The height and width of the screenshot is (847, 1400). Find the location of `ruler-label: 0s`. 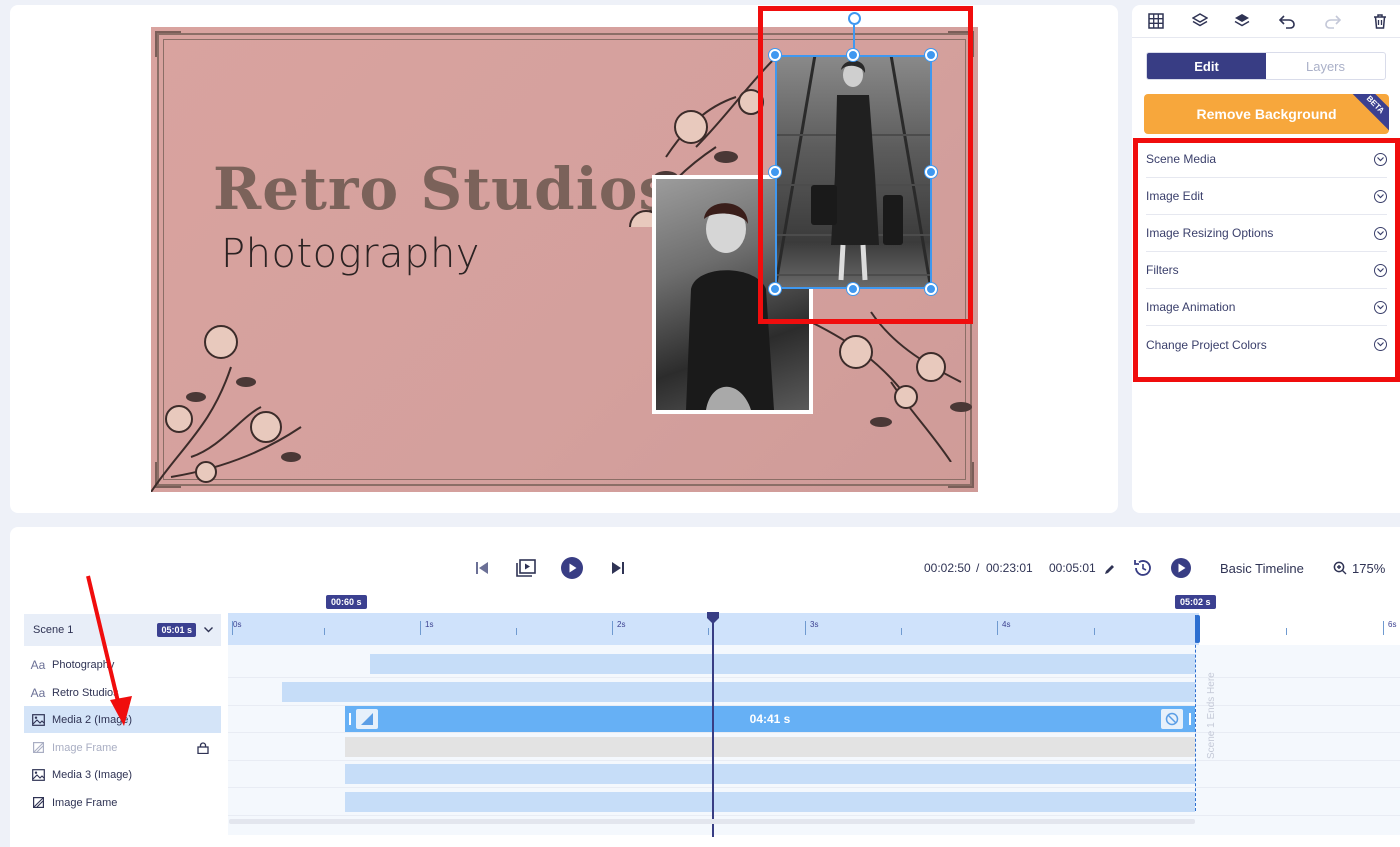

ruler-label: 0s is located at coordinates (237, 624).